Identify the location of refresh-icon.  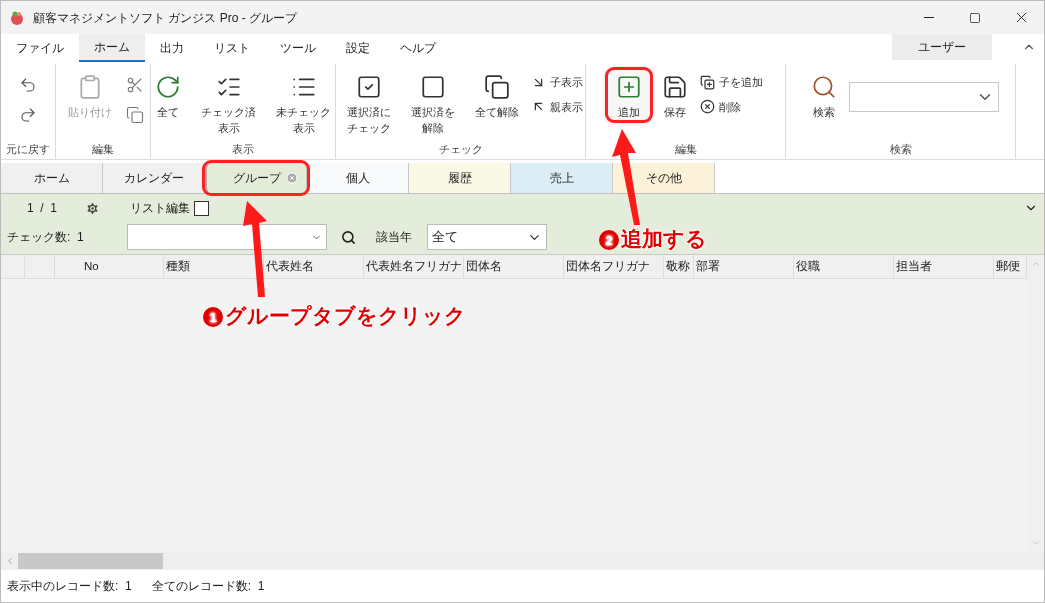
(168, 87).